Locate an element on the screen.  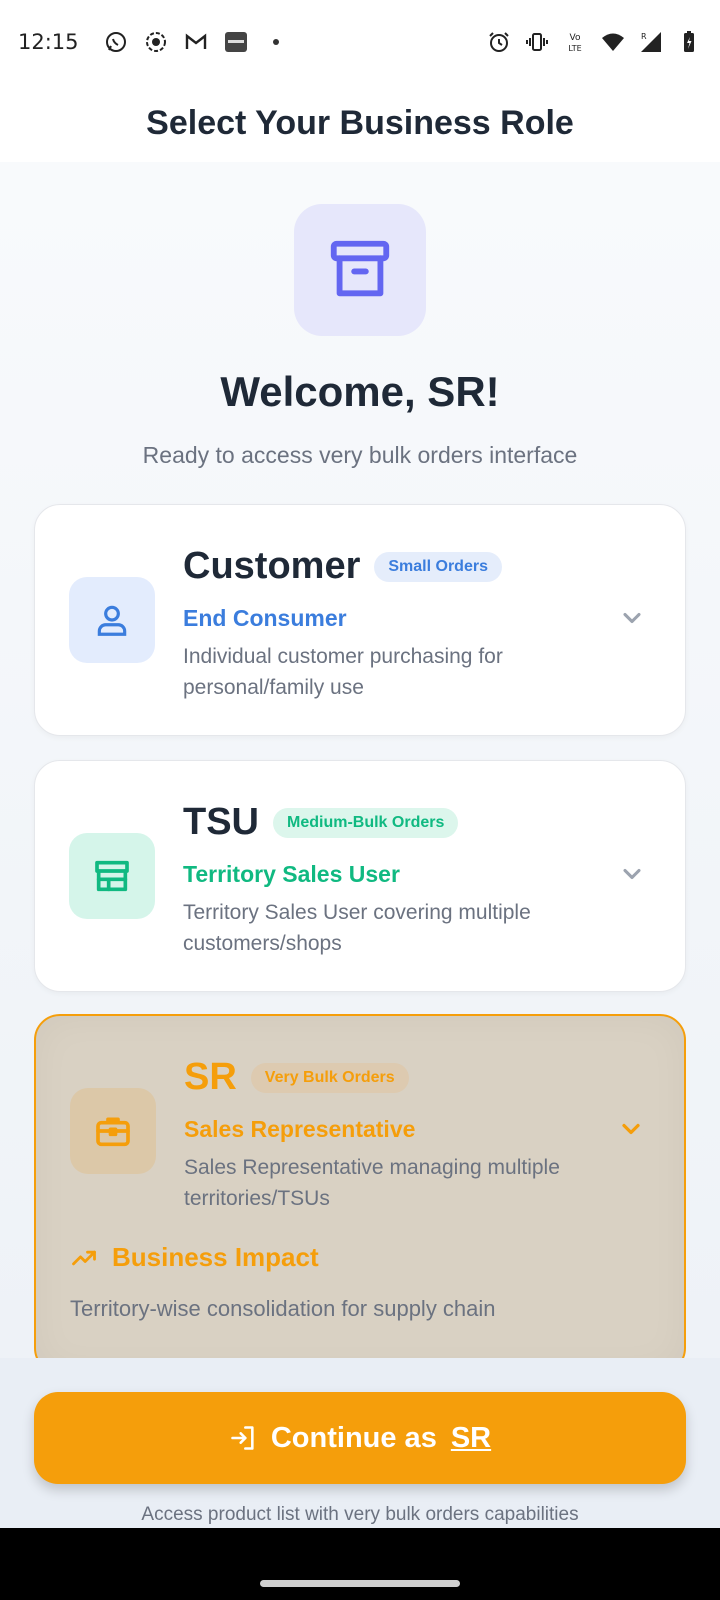
briefcase-icon is located at coordinates (113, 1132).